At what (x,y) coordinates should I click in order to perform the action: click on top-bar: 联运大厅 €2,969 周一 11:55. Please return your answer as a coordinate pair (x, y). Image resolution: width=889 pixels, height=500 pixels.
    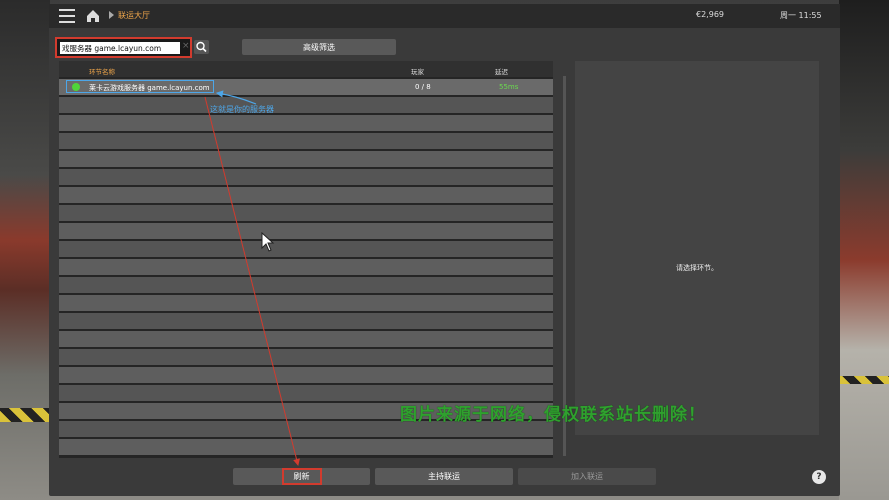
    Looking at the image, I should click on (444, 16).